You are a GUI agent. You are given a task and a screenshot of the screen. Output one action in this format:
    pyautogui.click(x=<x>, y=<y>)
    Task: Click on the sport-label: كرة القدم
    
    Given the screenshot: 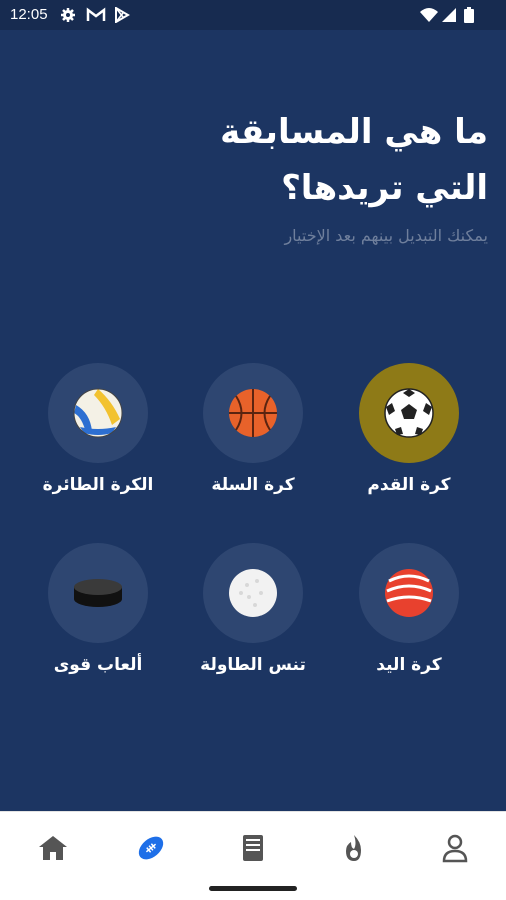 What is the action you would take?
    pyautogui.click(x=409, y=485)
    